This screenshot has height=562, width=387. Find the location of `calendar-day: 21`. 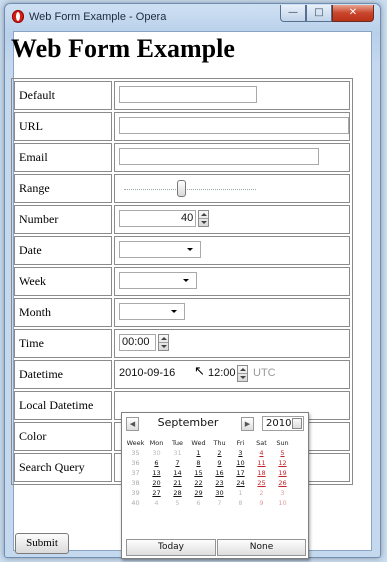

calendar-day: 21 is located at coordinates (177, 483).